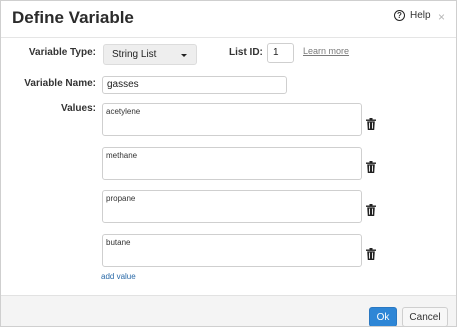 The width and height of the screenshot is (457, 327). What do you see at coordinates (184, 55) in the screenshot?
I see `caret-down-icon` at bounding box center [184, 55].